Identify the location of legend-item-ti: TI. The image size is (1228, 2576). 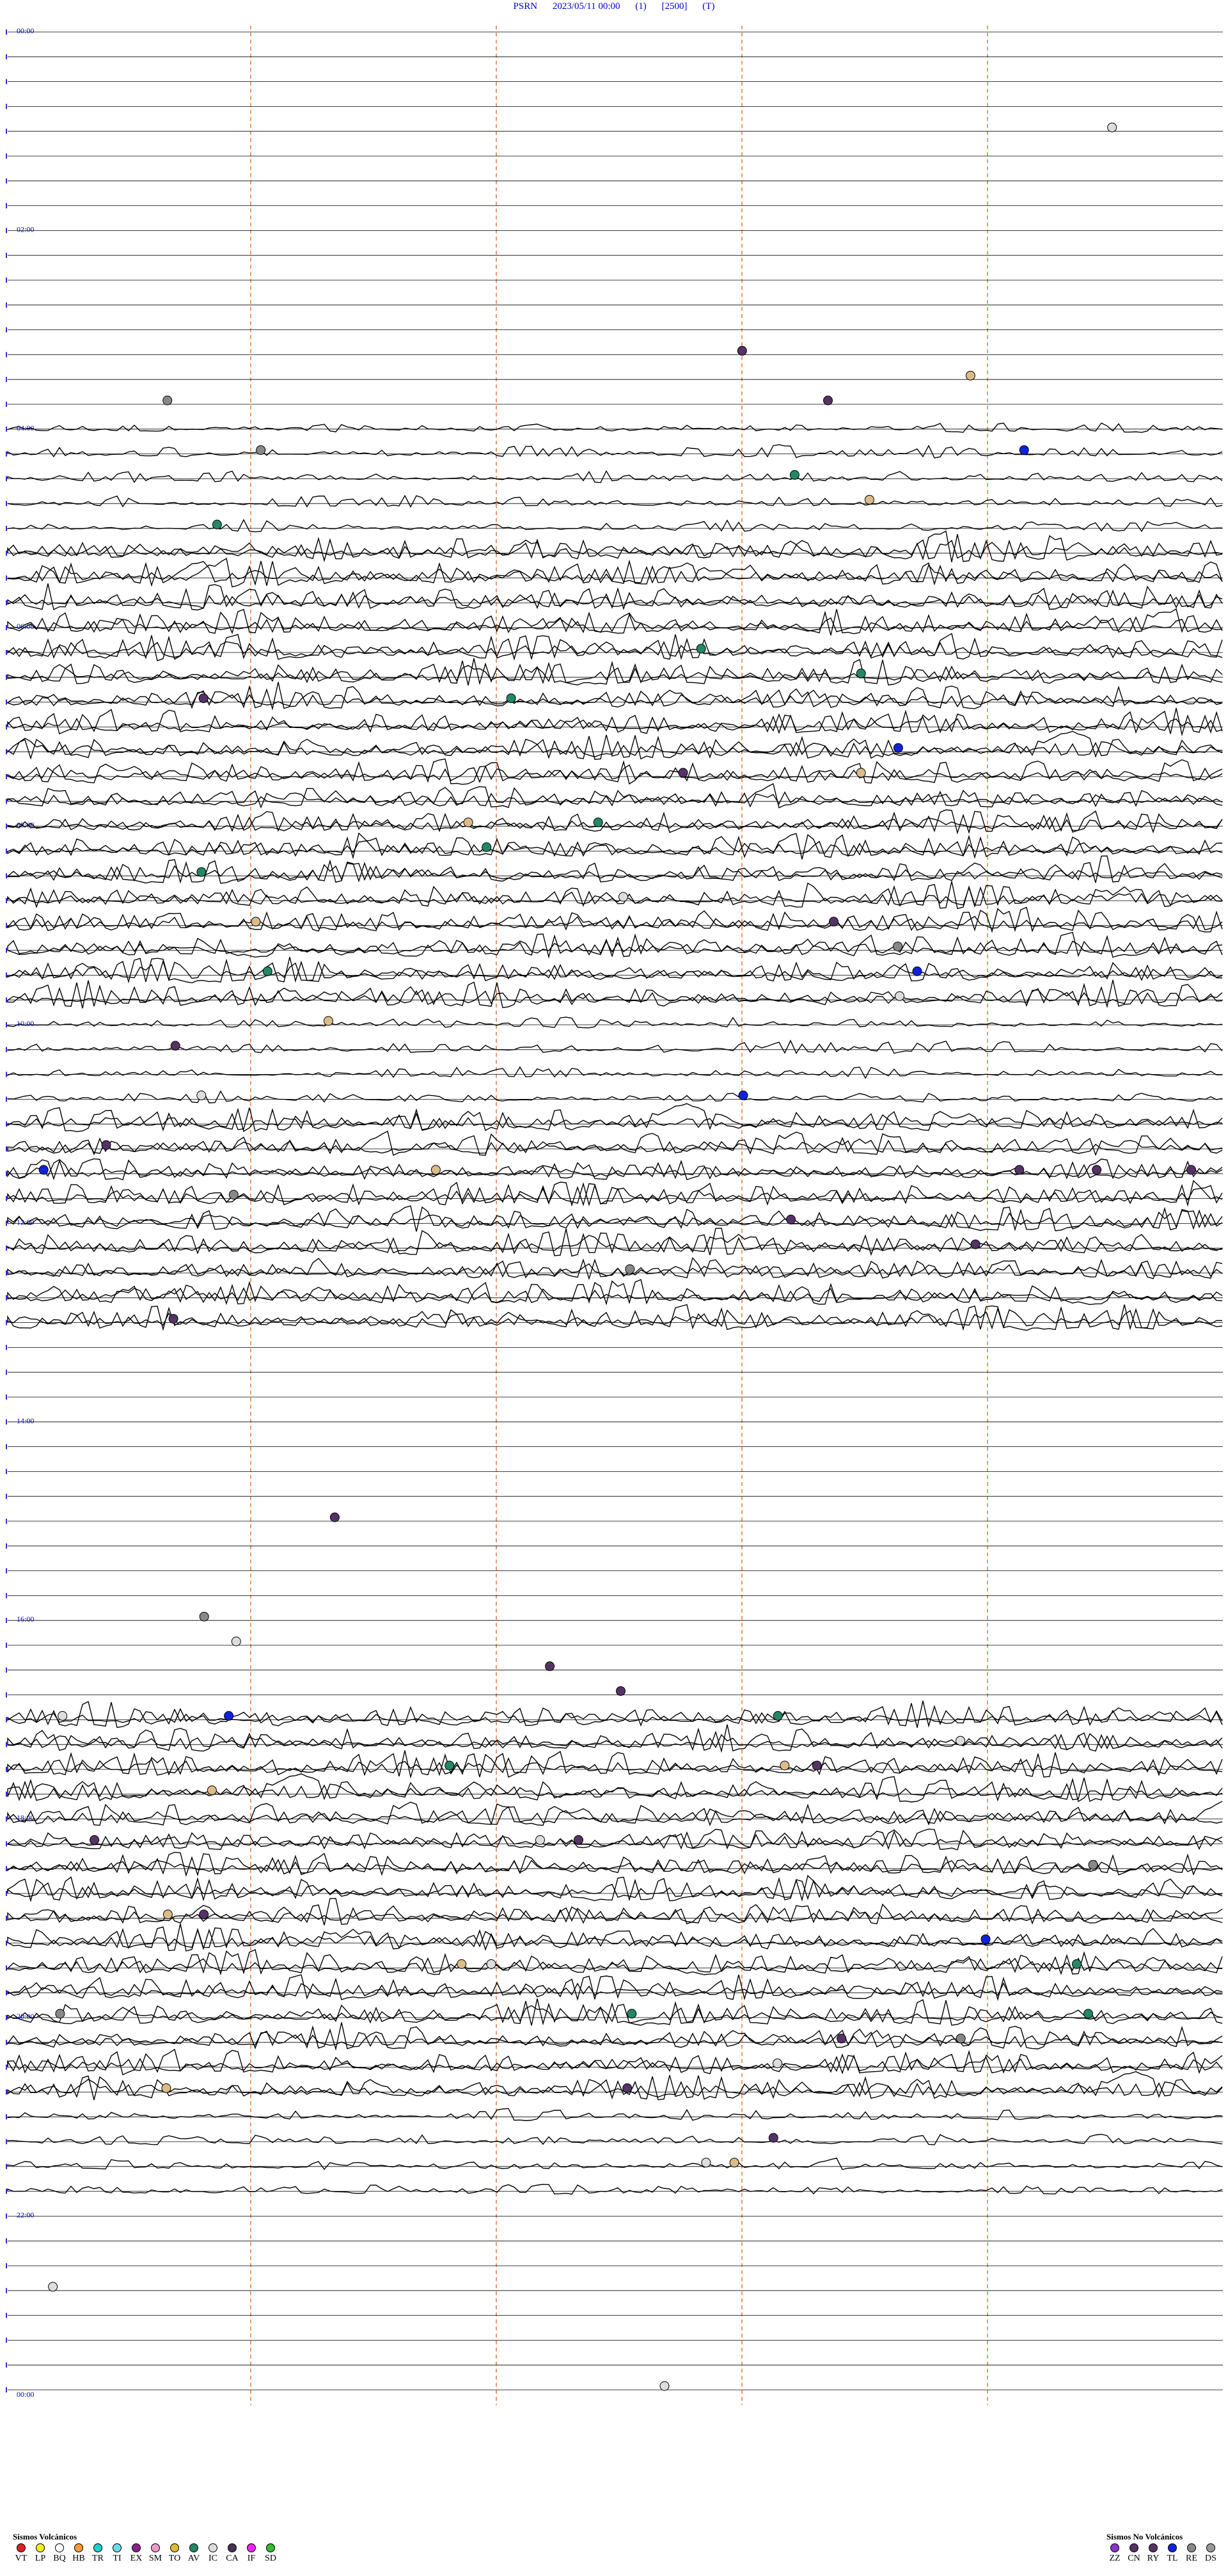
(117, 2553).